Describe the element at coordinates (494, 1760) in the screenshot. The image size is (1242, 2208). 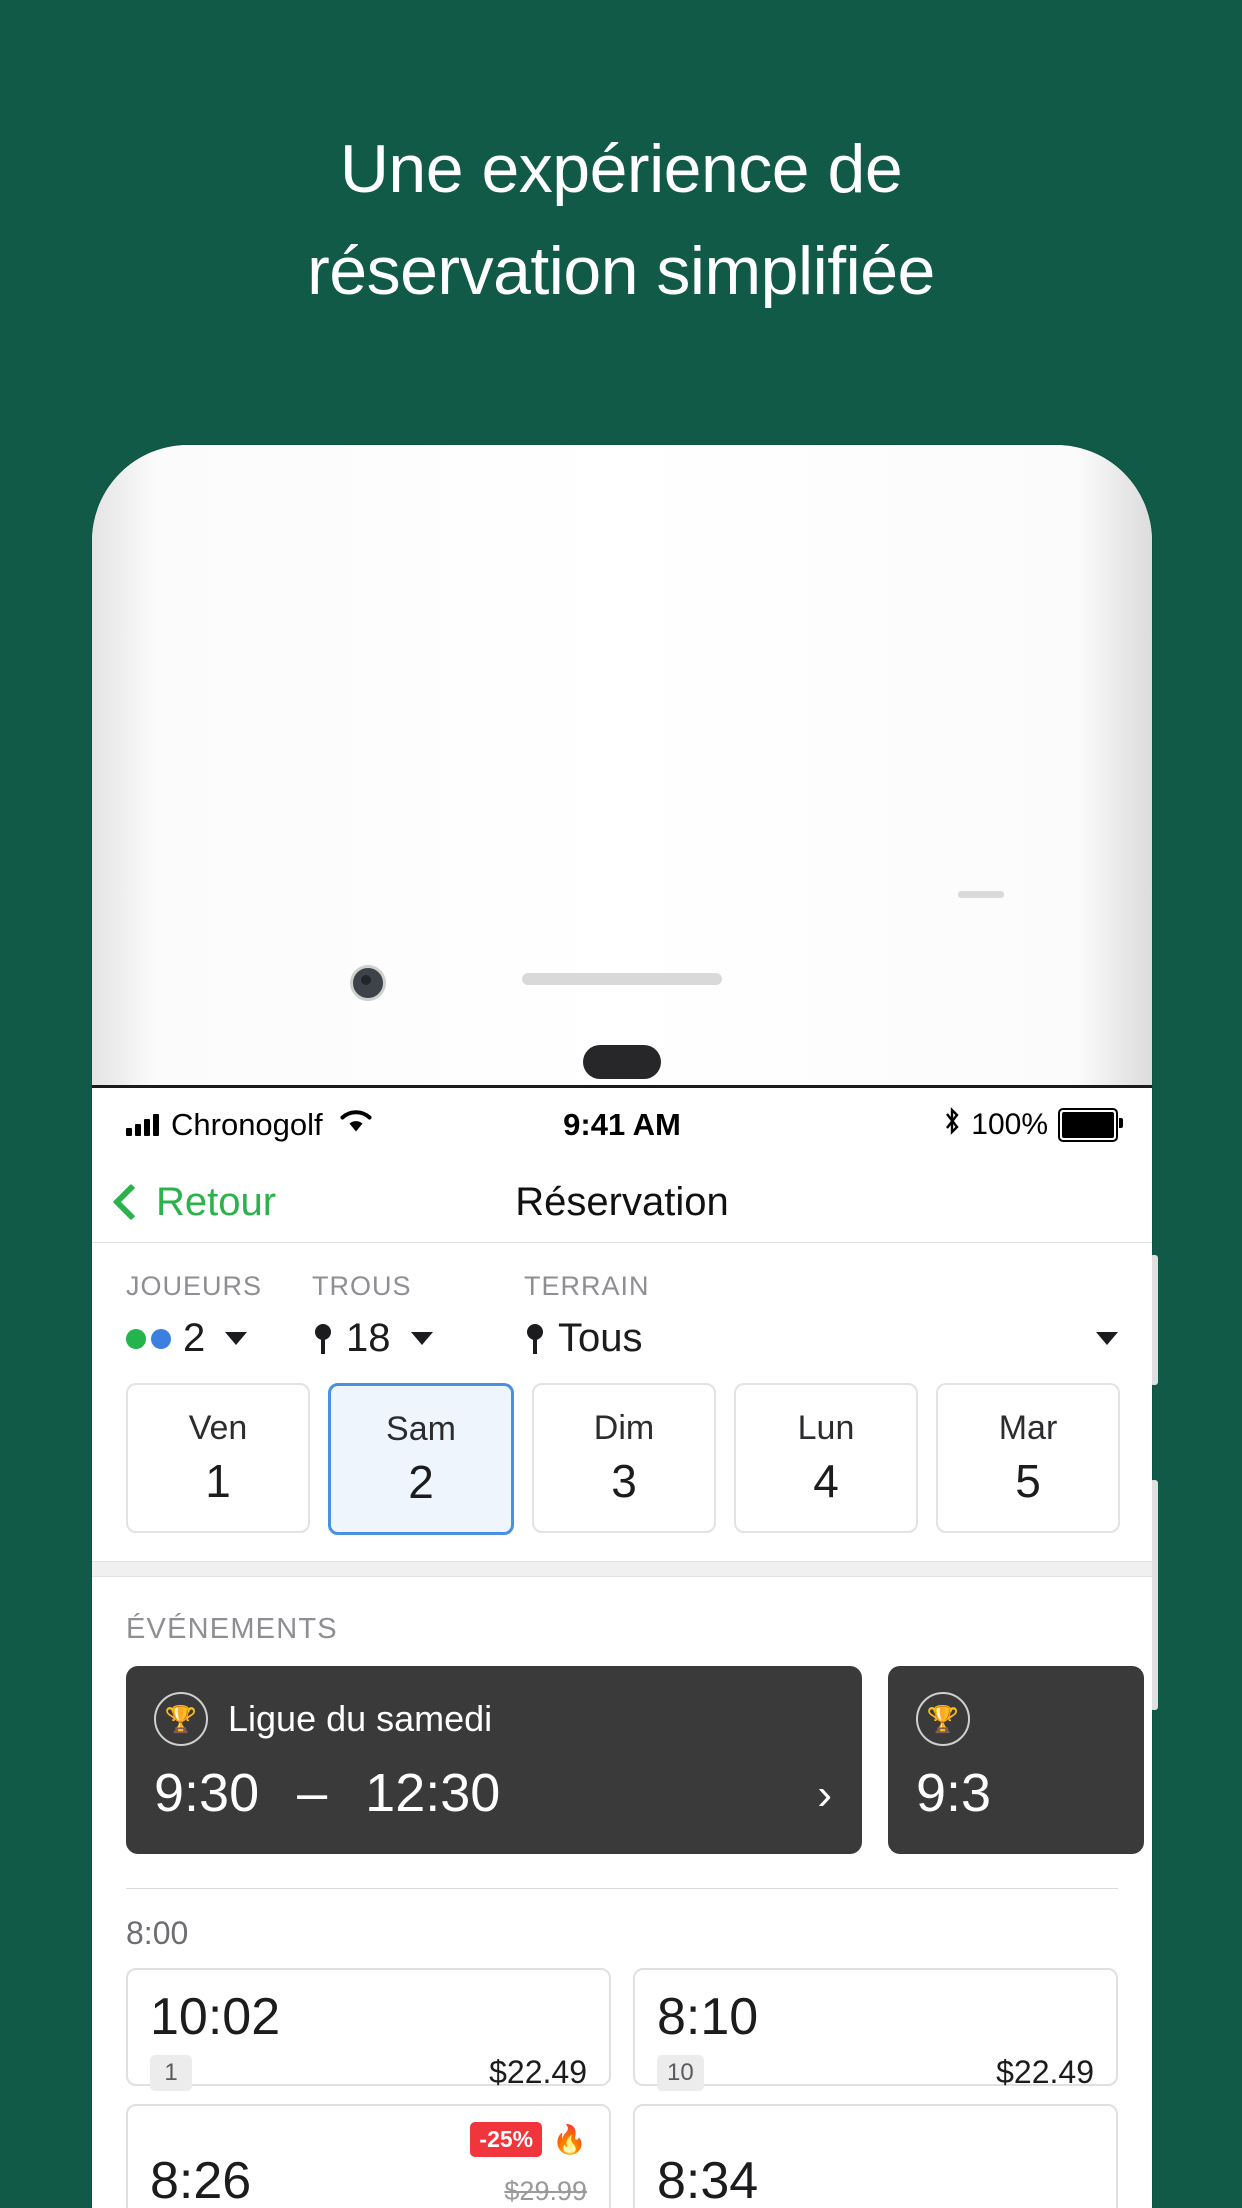
I see `event-card-0: 🏆 Ligue du samedi 9:30 – 12:30 ›` at that location.